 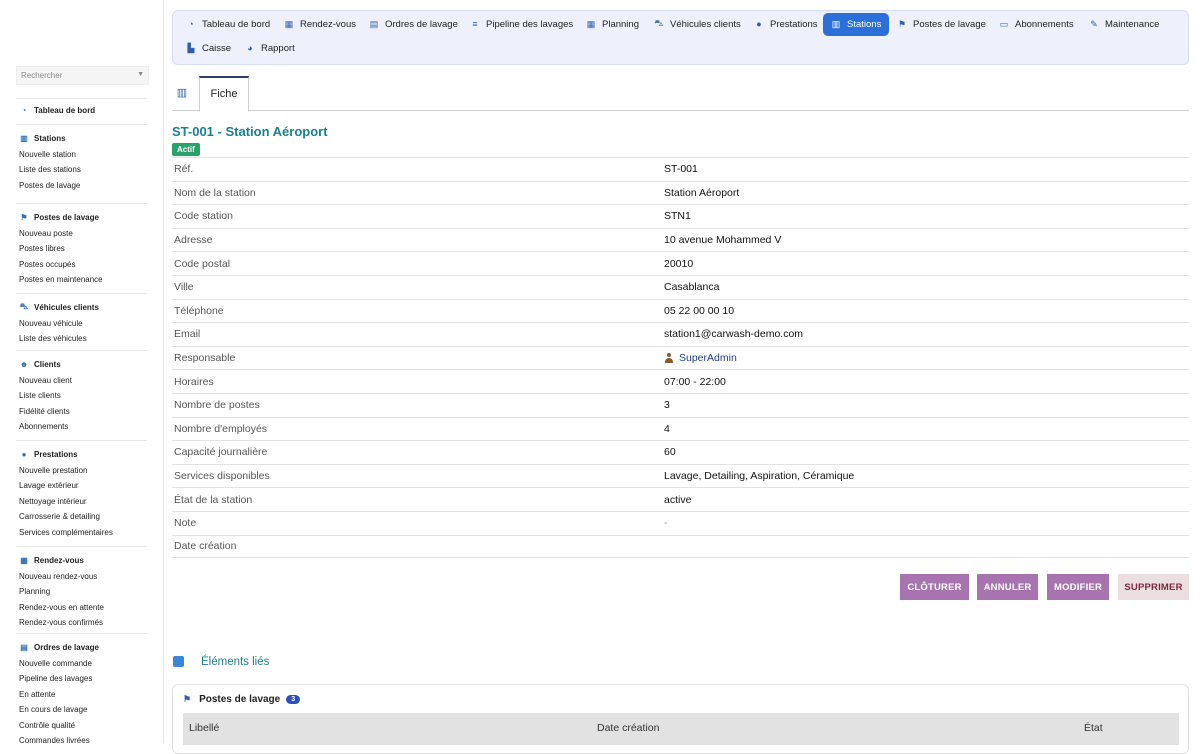 What do you see at coordinates (81, 516) in the screenshot?
I see `sidebar-item: Carrosserie & detailing` at bounding box center [81, 516].